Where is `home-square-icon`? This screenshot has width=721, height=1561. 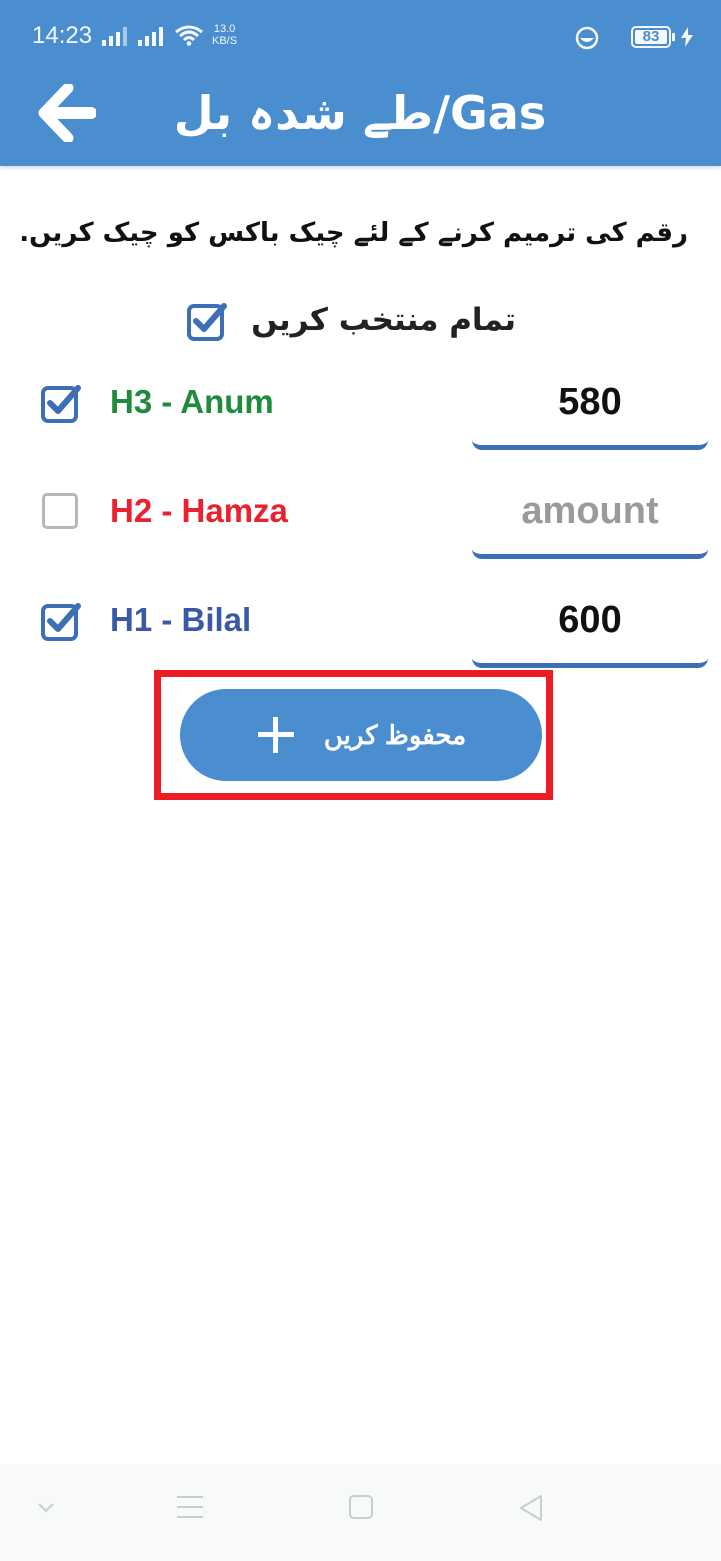
home-square-icon is located at coordinates (361, 1509).